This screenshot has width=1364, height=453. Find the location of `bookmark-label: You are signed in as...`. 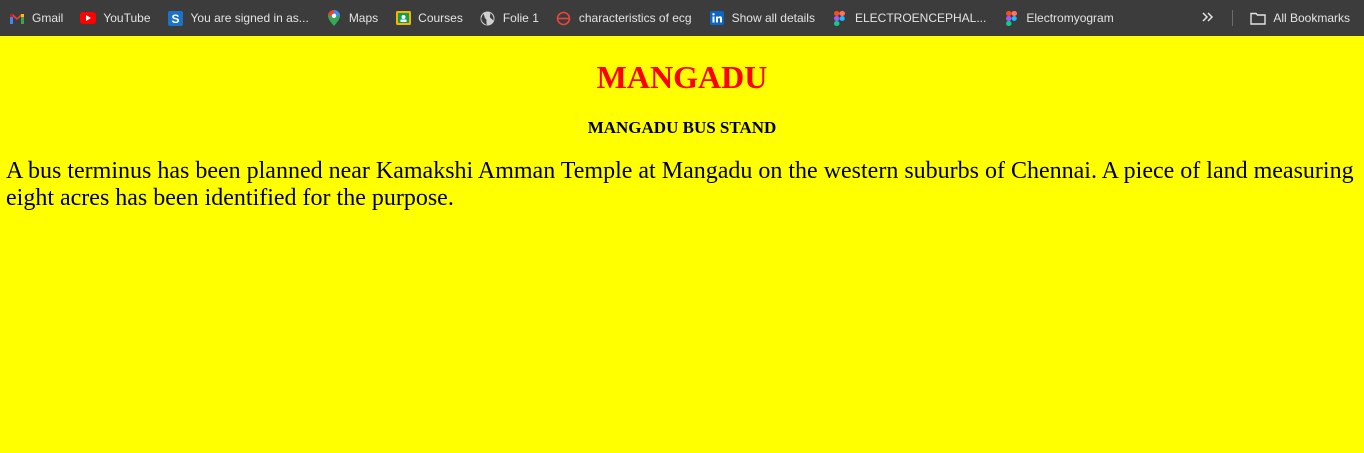

bookmark-label: You are signed in as... is located at coordinates (249, 18).